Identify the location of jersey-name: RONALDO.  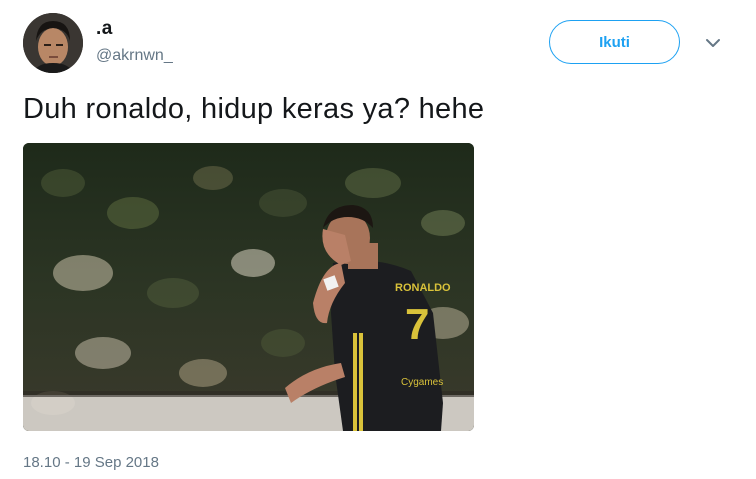
(423, 288).